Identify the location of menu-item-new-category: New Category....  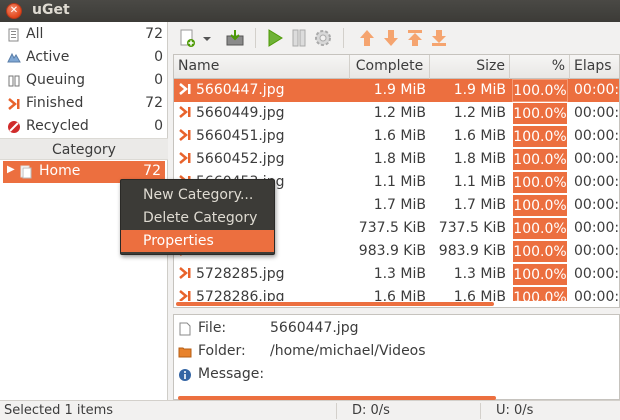
(197, 195).